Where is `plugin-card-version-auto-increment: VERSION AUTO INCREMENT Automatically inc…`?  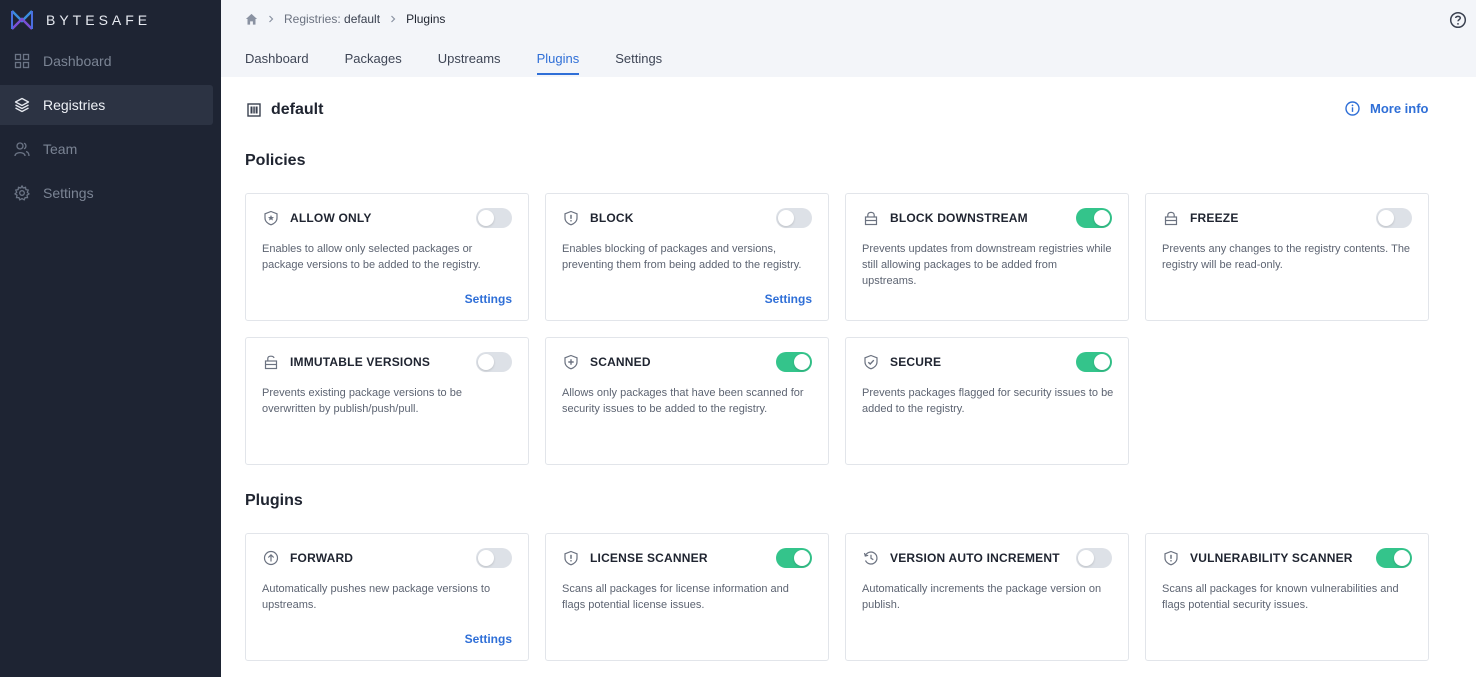 plugin-card-version-auto-increment: VERSION AUTO INCREMENT Automatically inc… is located at coordinates (987, 597).